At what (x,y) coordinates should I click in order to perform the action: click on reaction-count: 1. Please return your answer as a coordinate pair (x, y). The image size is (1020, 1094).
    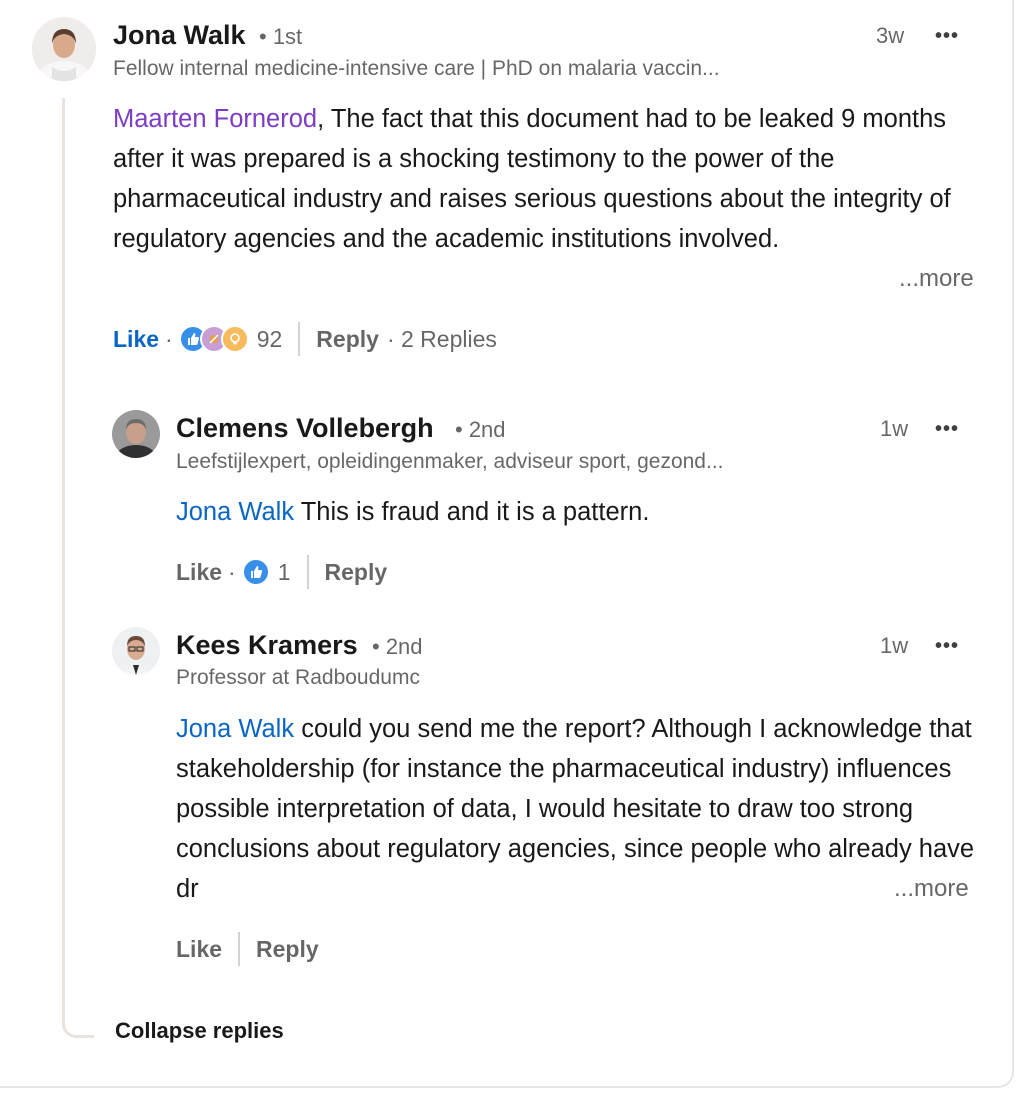
    Looking at the image, I should click on (284, 572).